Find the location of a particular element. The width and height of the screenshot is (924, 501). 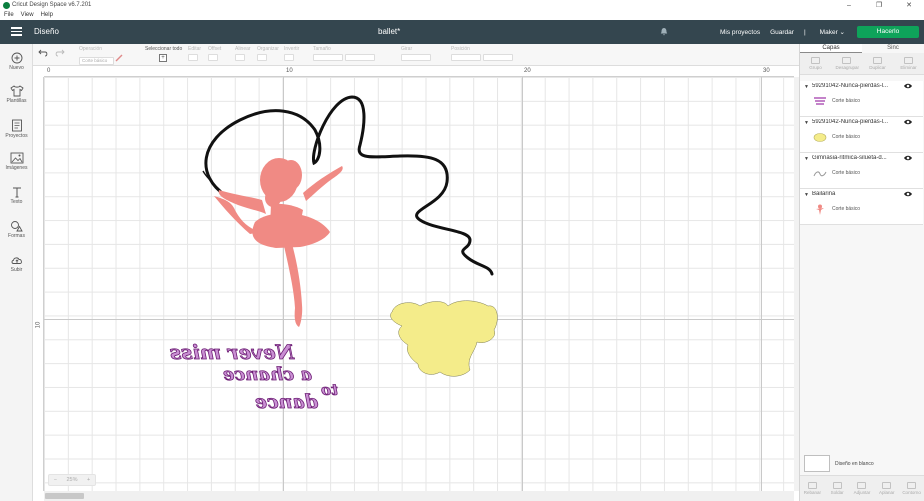

menu-file: File is located at coordinates (9, 15).